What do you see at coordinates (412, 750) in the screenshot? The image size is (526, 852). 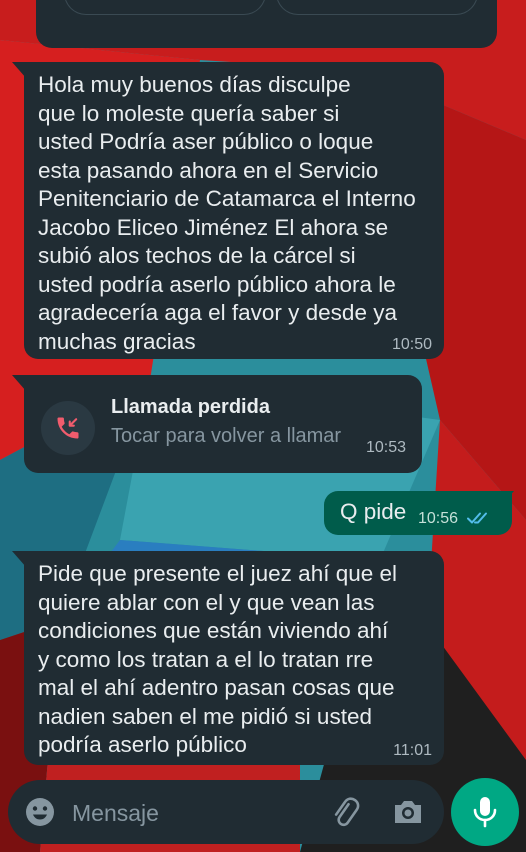 I see `message-time: 11:01` at bounding box center [412, 750].